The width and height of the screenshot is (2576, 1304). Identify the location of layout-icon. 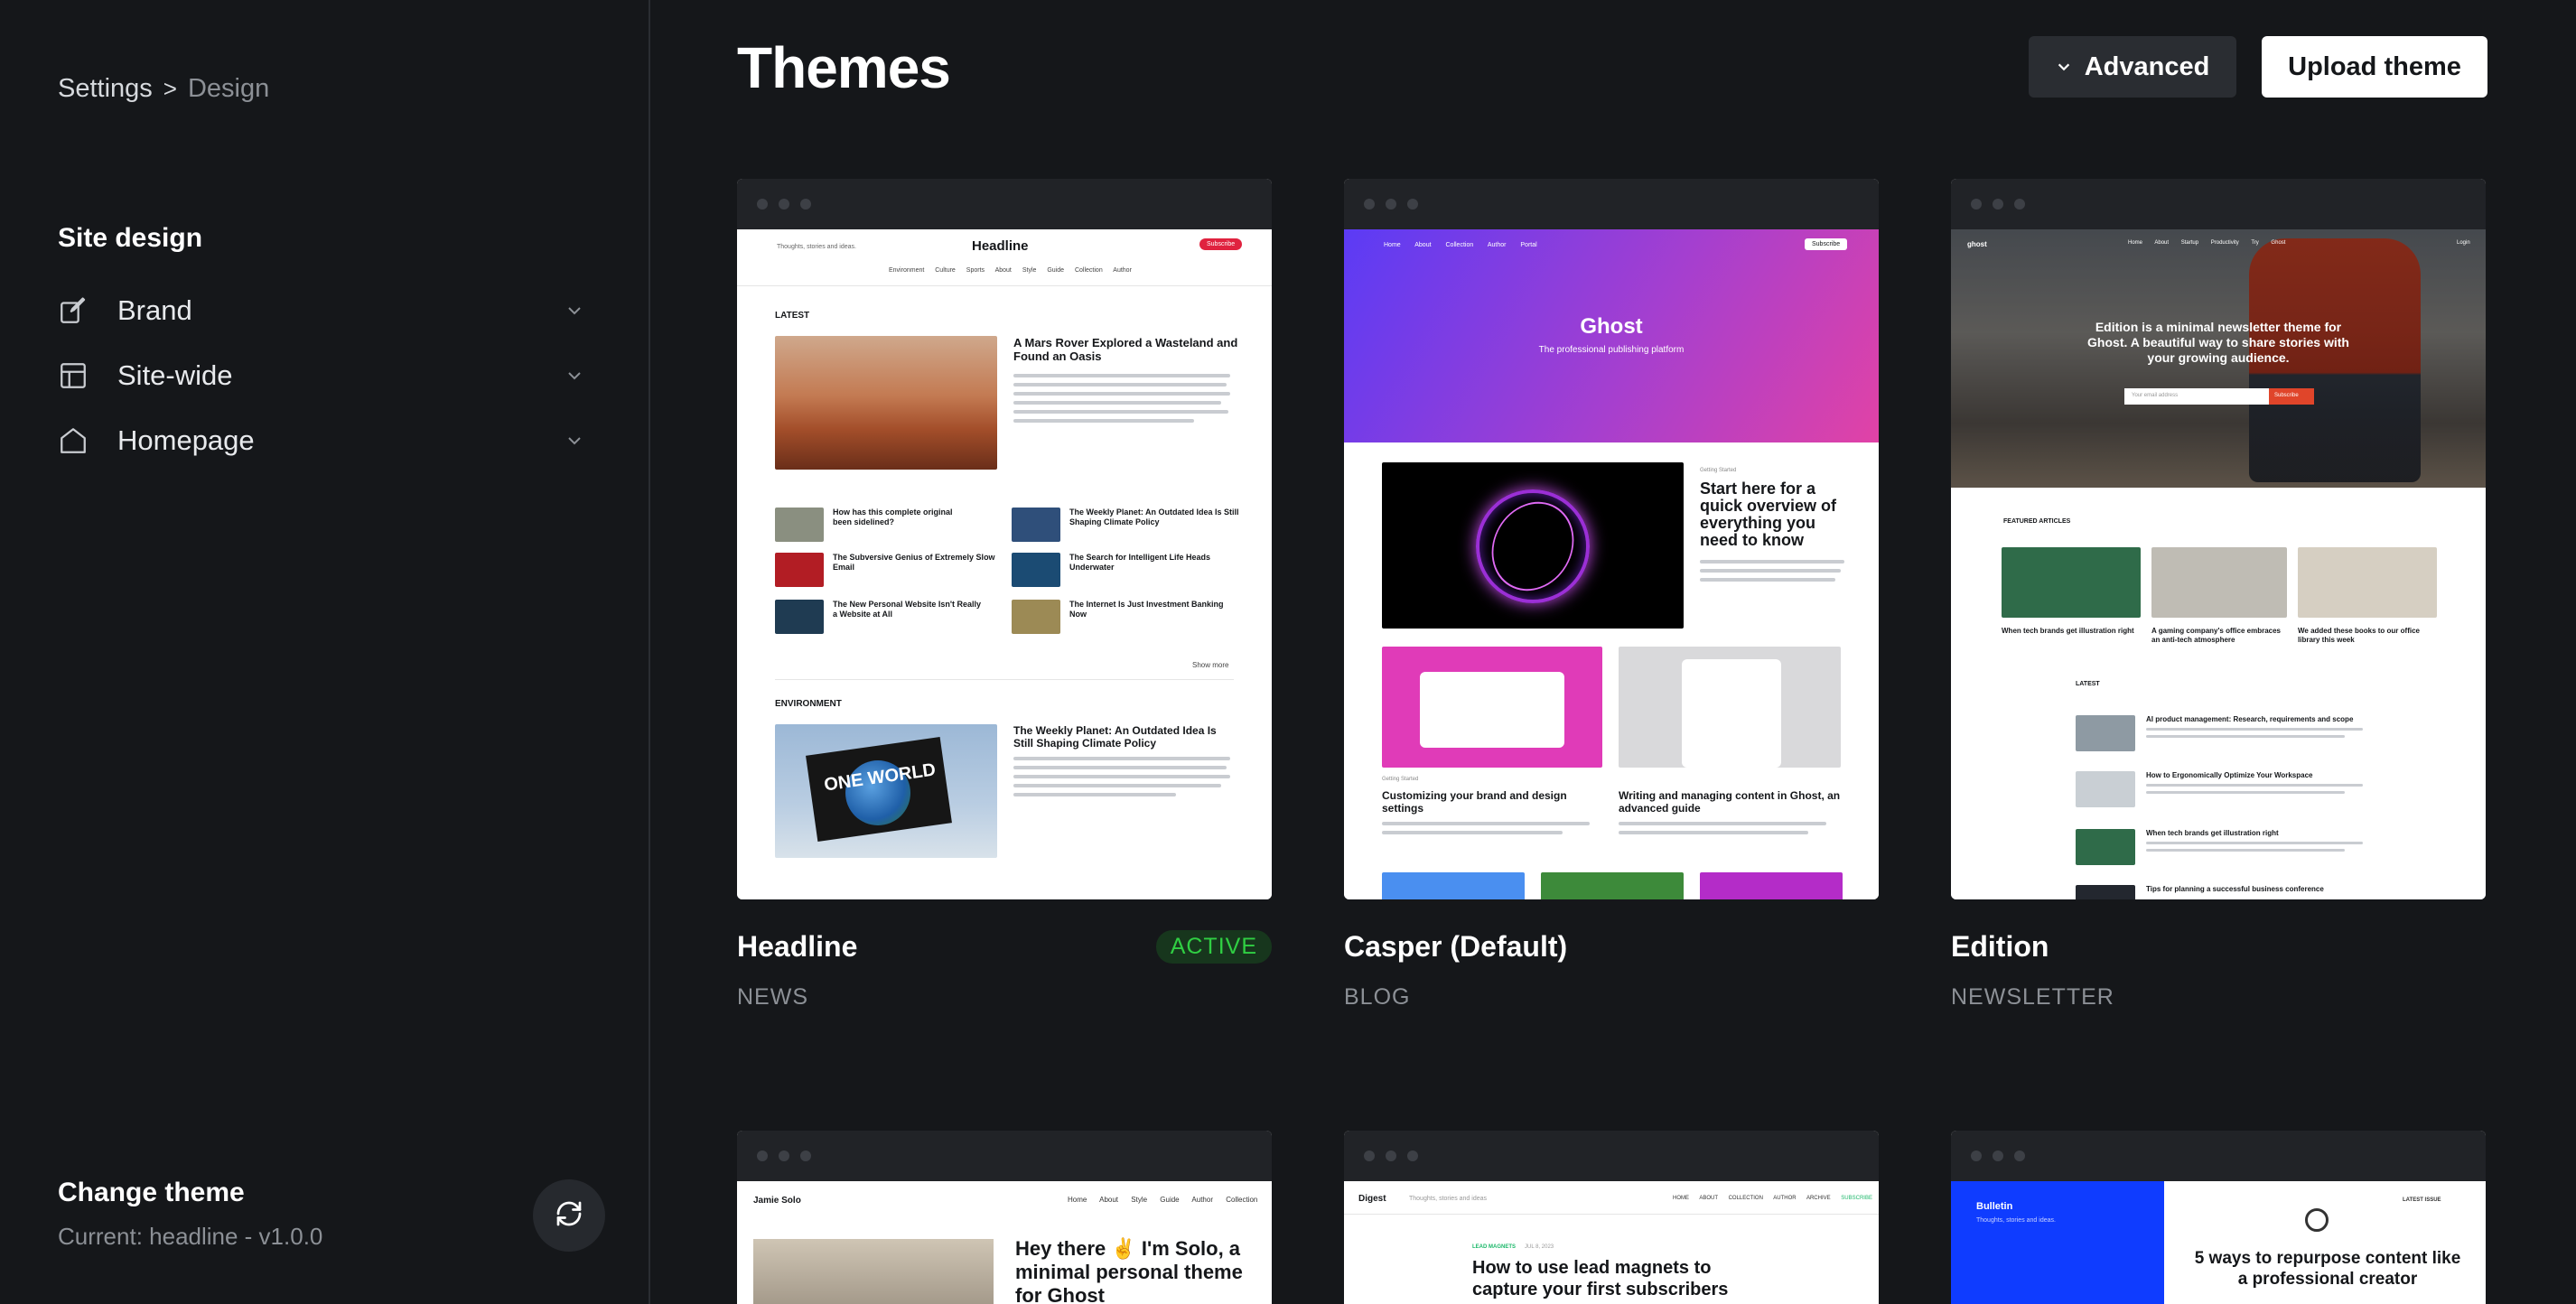
(73, 376).